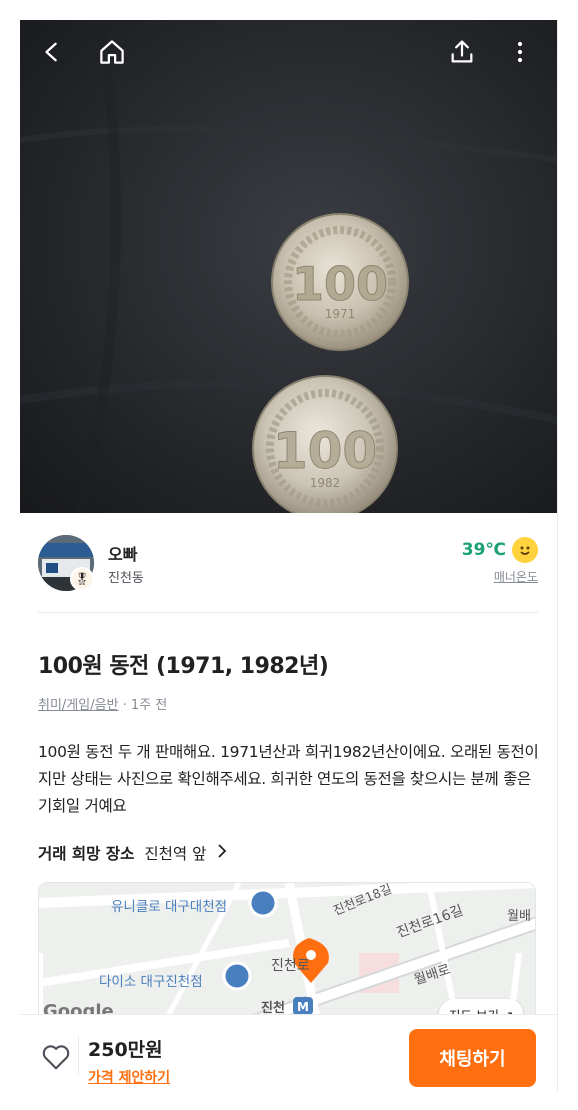  Describe the element at coordinates (143, 705) in the screenshot. I see `post-time: · 1주 전` at that location.